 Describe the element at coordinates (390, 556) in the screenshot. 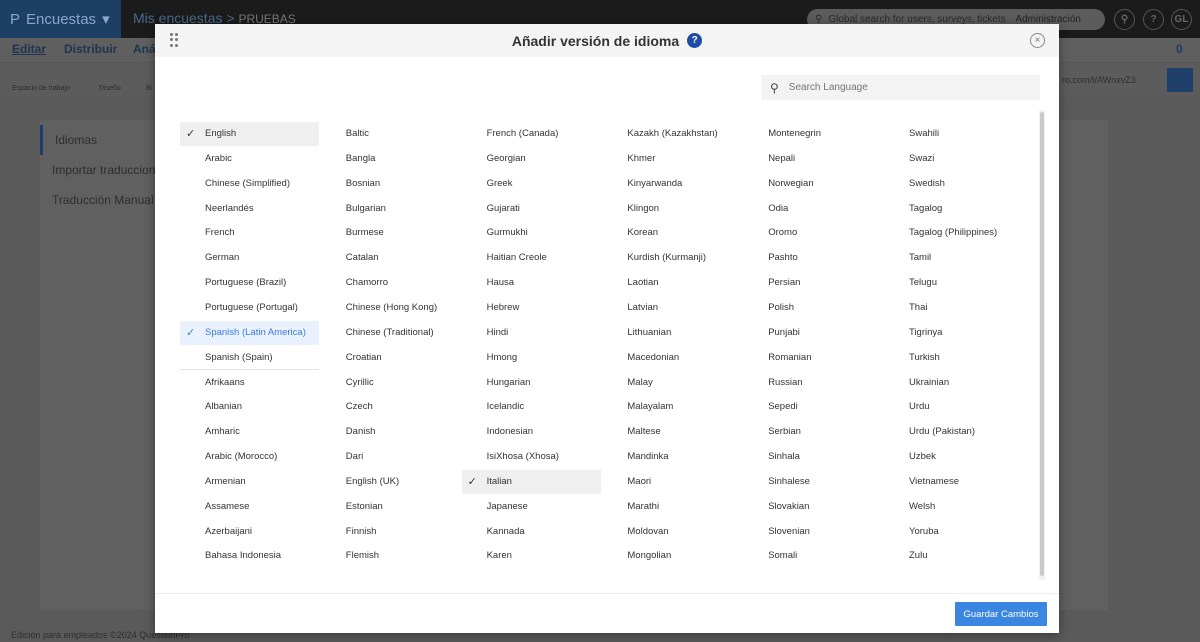

I see `language-option: Flemish` at that location.